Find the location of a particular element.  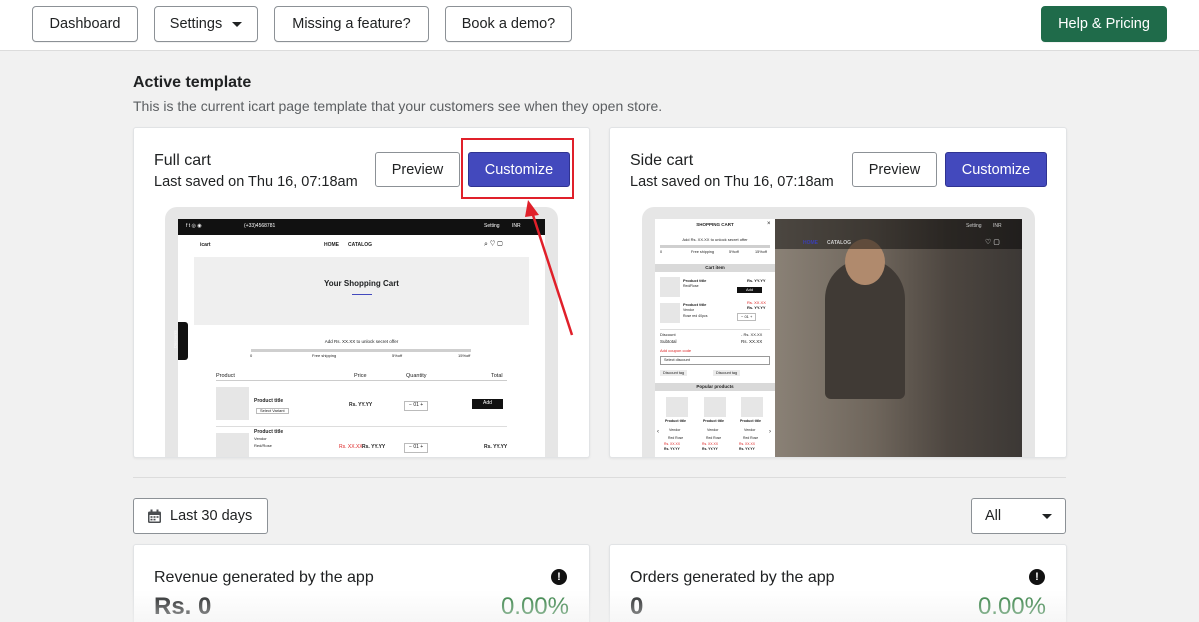

dashboard-button: Dashboard is located at coordinates (85, 24).